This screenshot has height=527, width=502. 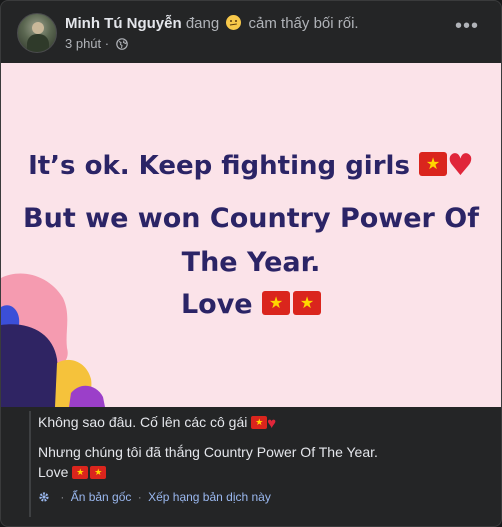 What do you see at coordinates (53, 340) in the screenshot?
I see `women-silhouettes-art` at bounding box center [53, 340].